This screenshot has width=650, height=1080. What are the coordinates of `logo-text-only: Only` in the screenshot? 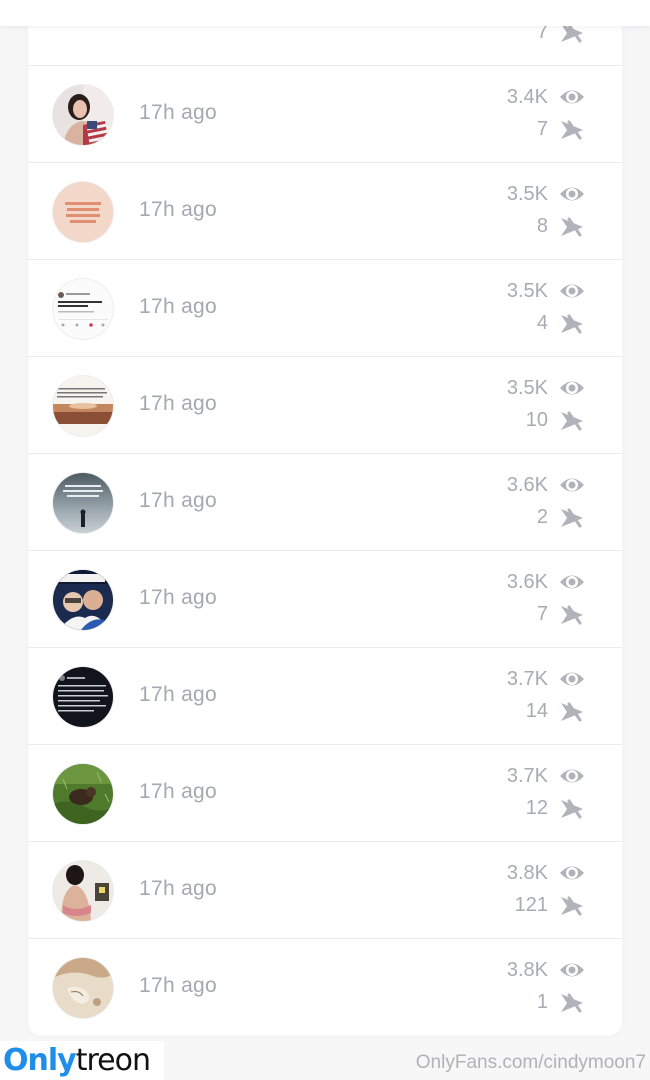 It's located at (40, 1060).